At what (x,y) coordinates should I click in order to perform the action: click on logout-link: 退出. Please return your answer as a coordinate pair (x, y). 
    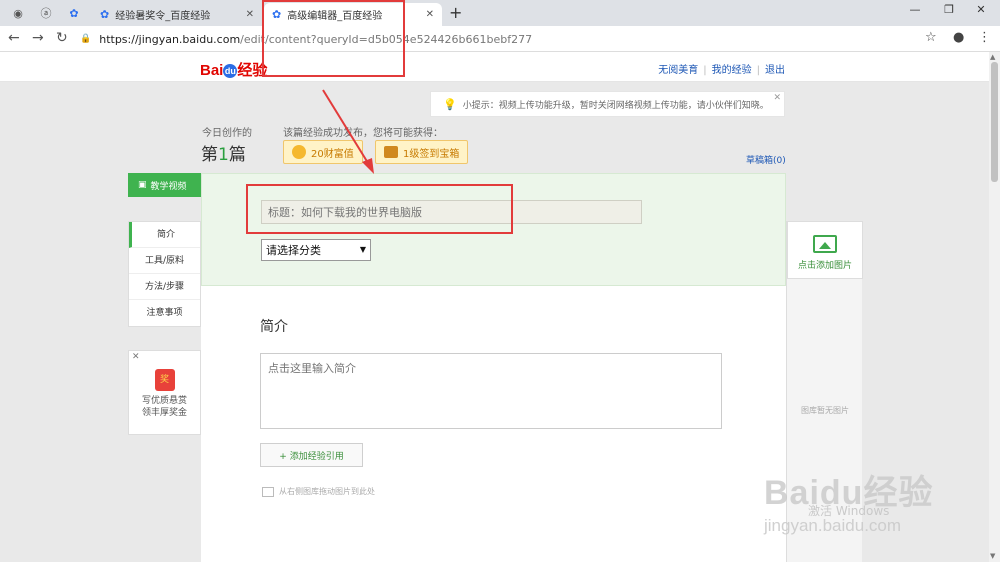
    Looking at the image, I should click on (775, 70).